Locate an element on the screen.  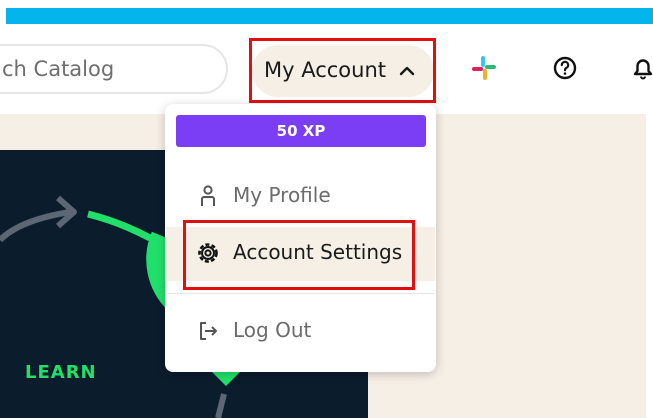
search-placeholder: ch Catalog is located at coordinates (58, 69).